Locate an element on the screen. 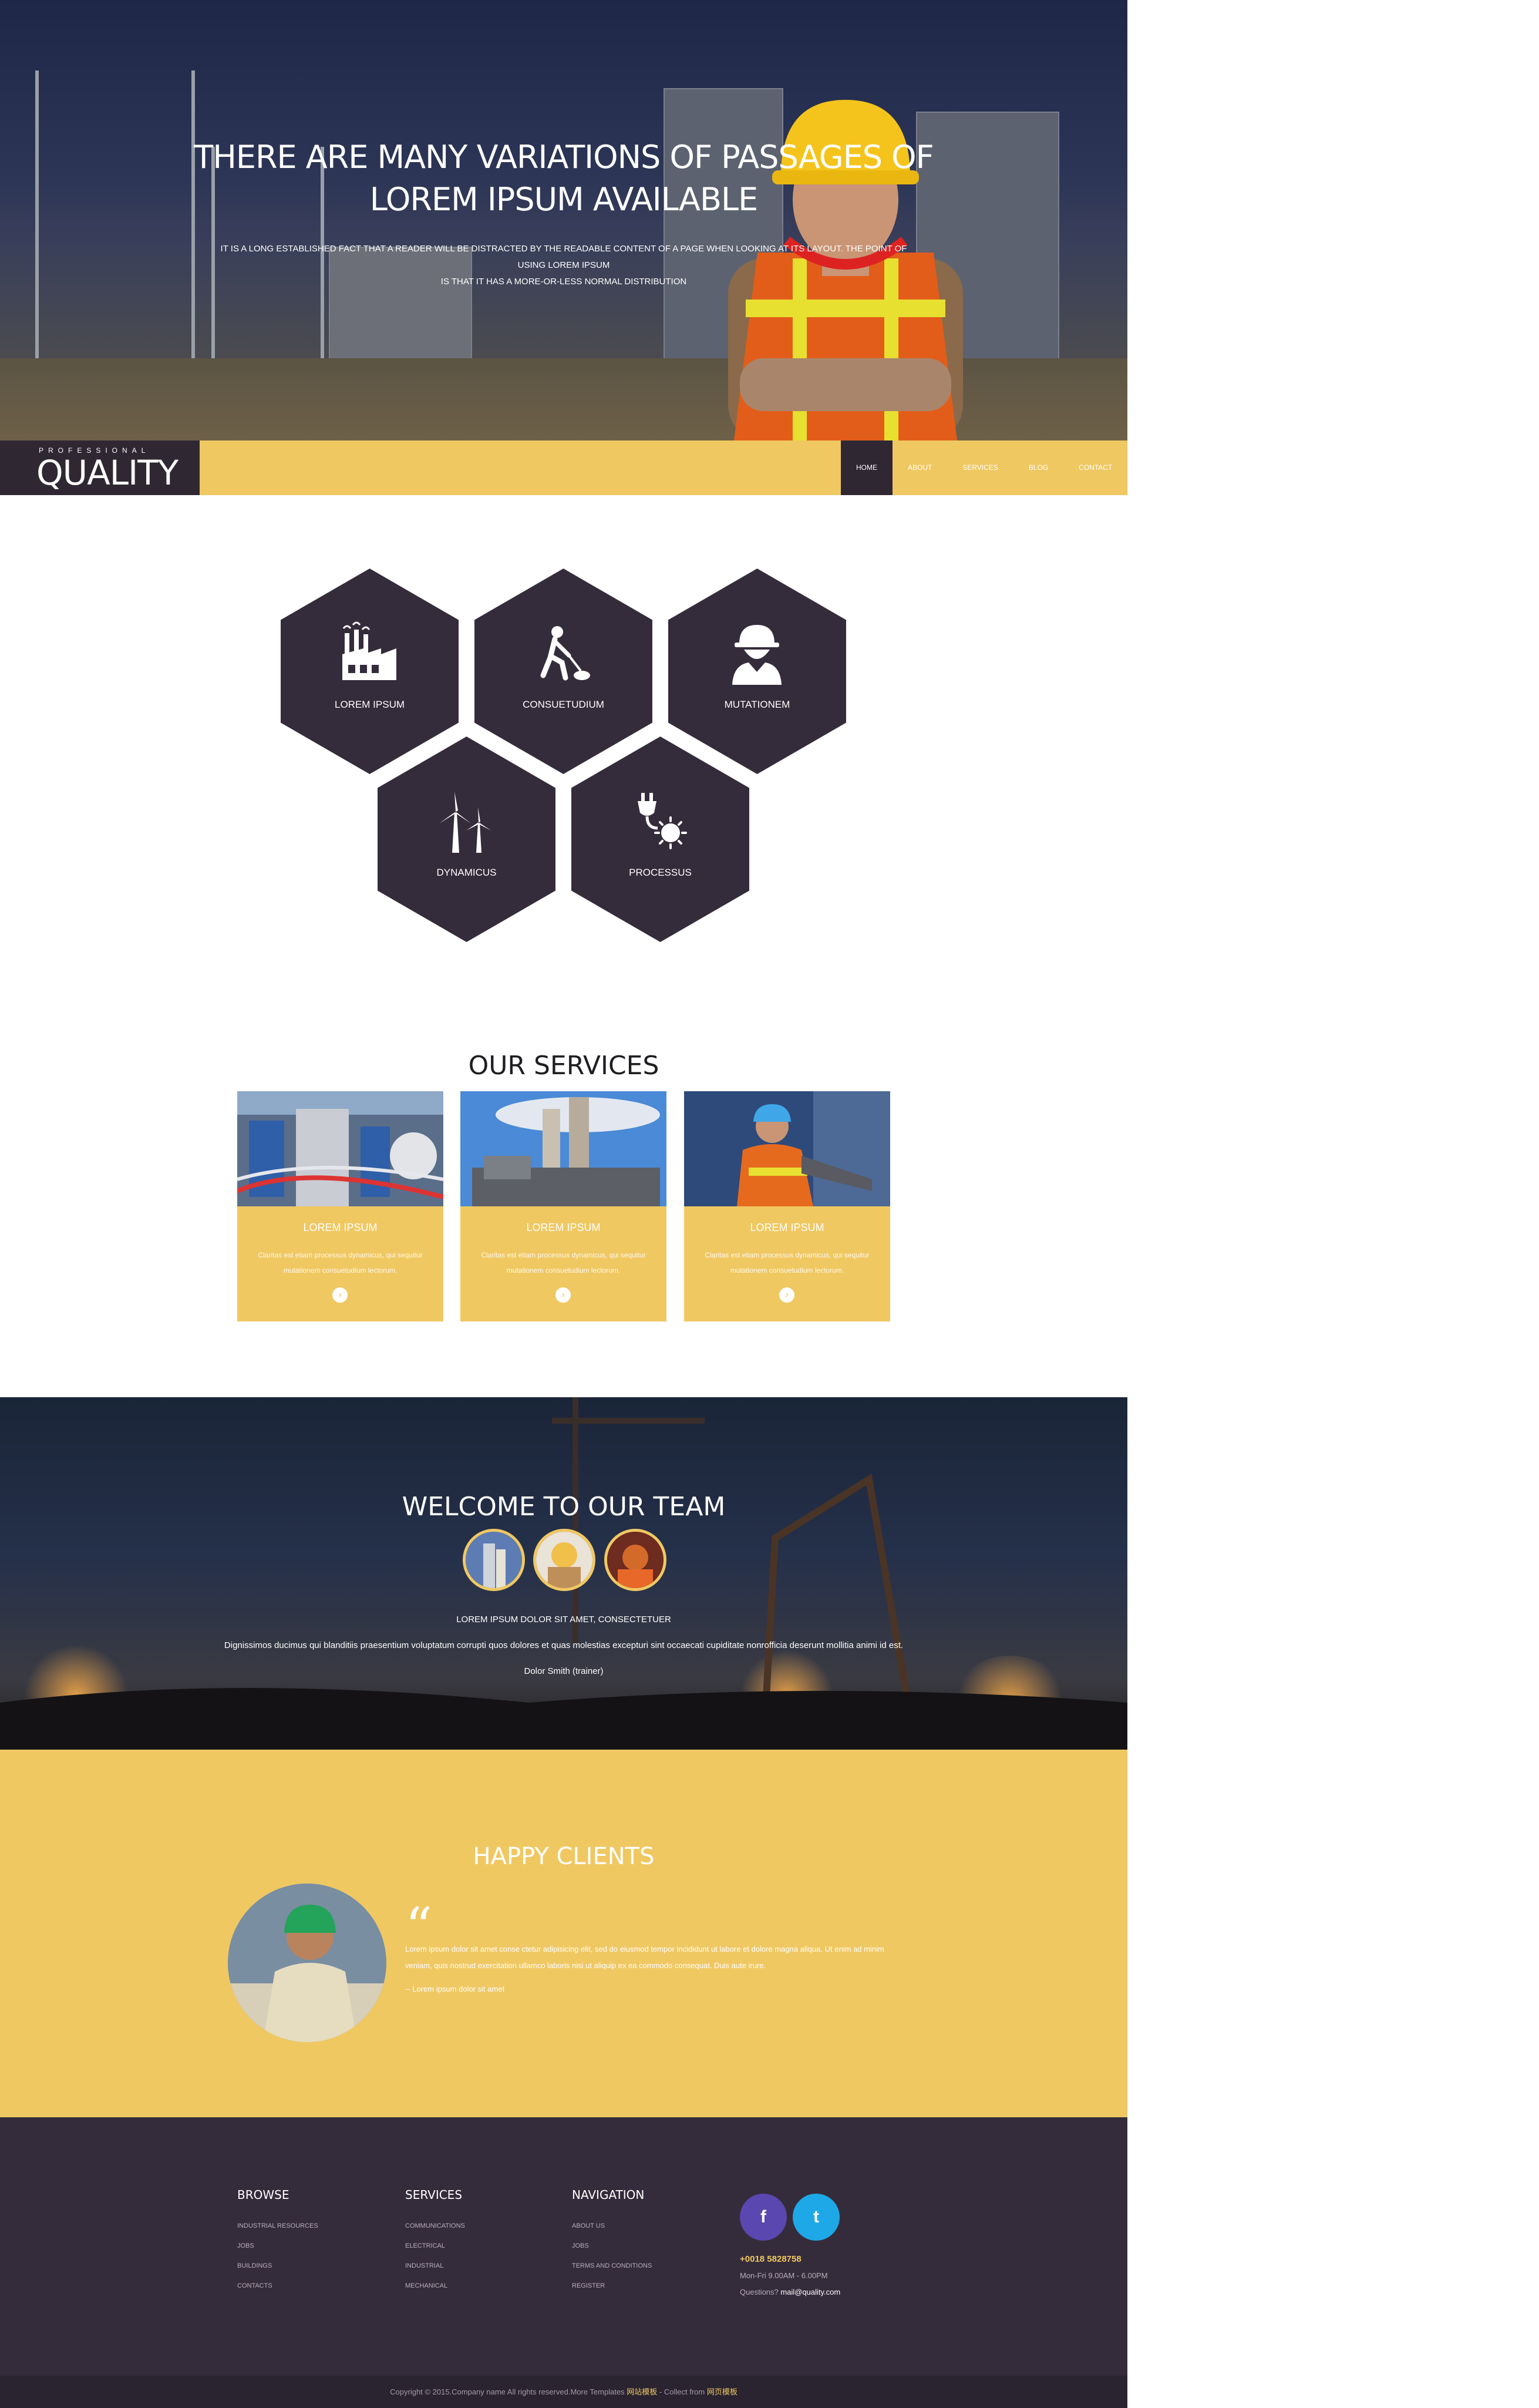  site-logo: PROFESSIONAL QUALITY is located at coordinates (100, 467).